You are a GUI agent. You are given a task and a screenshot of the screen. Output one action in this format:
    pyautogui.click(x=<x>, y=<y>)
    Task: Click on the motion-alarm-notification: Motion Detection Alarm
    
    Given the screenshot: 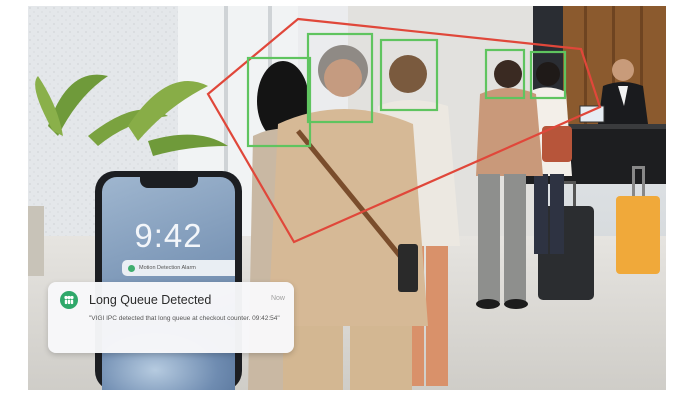 What is the action you would take?
    pyautogui.click(x=178, y=268)
    